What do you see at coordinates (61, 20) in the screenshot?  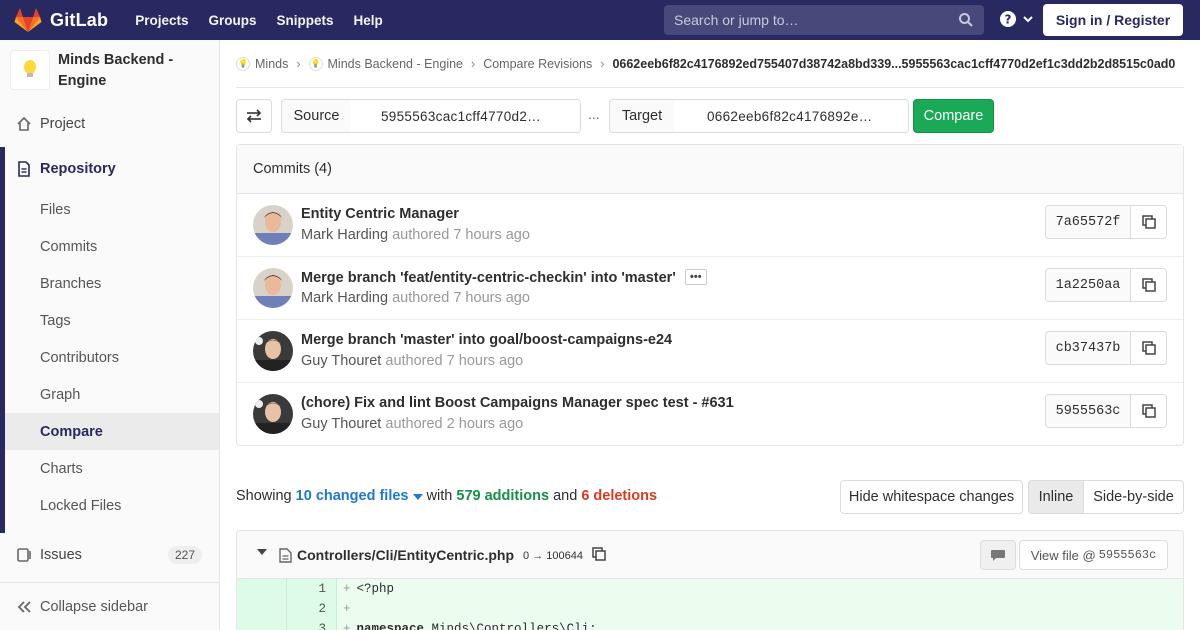 I see `gitlab-logo: GitLab` at bounding box center [61, 20].